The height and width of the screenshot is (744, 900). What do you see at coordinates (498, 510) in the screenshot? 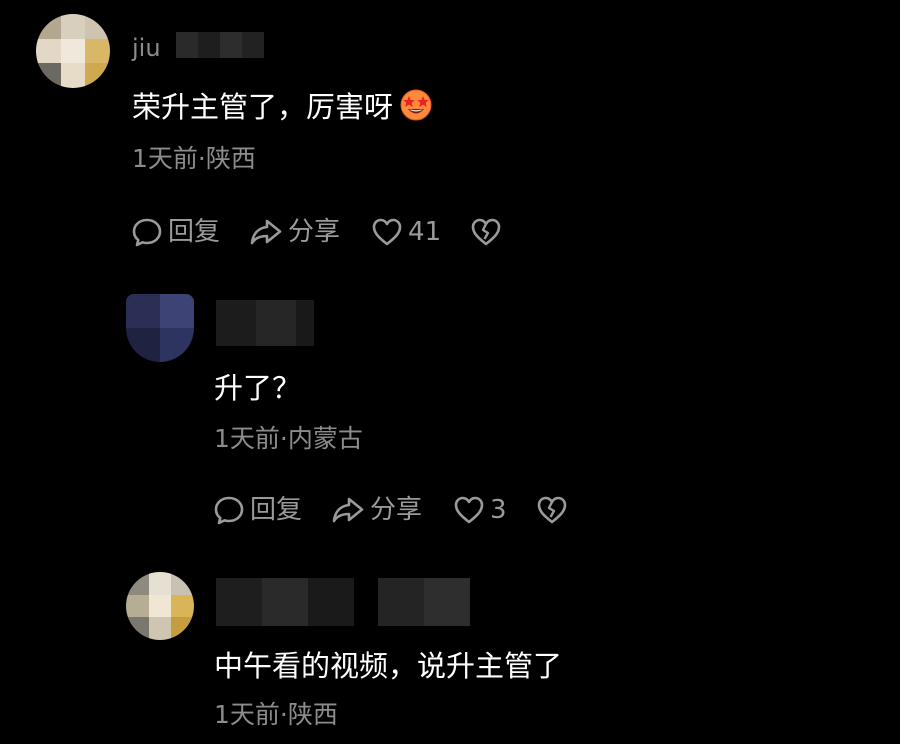
I see `like-count: 3` at bounding box center [498, 510].